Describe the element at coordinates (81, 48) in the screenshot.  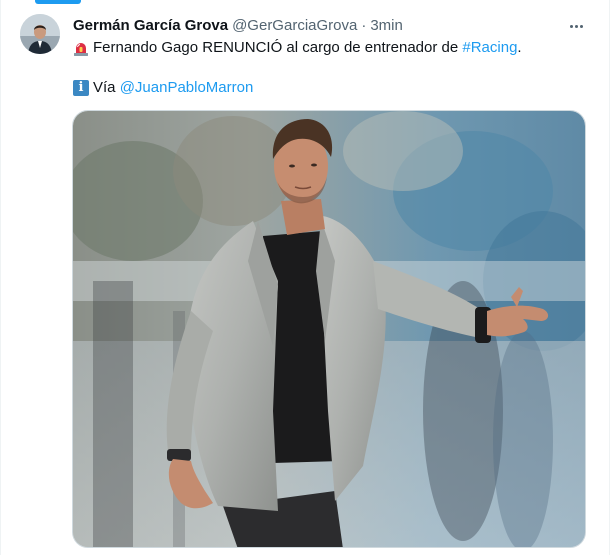
I see `rotating-light-icon` at that location.